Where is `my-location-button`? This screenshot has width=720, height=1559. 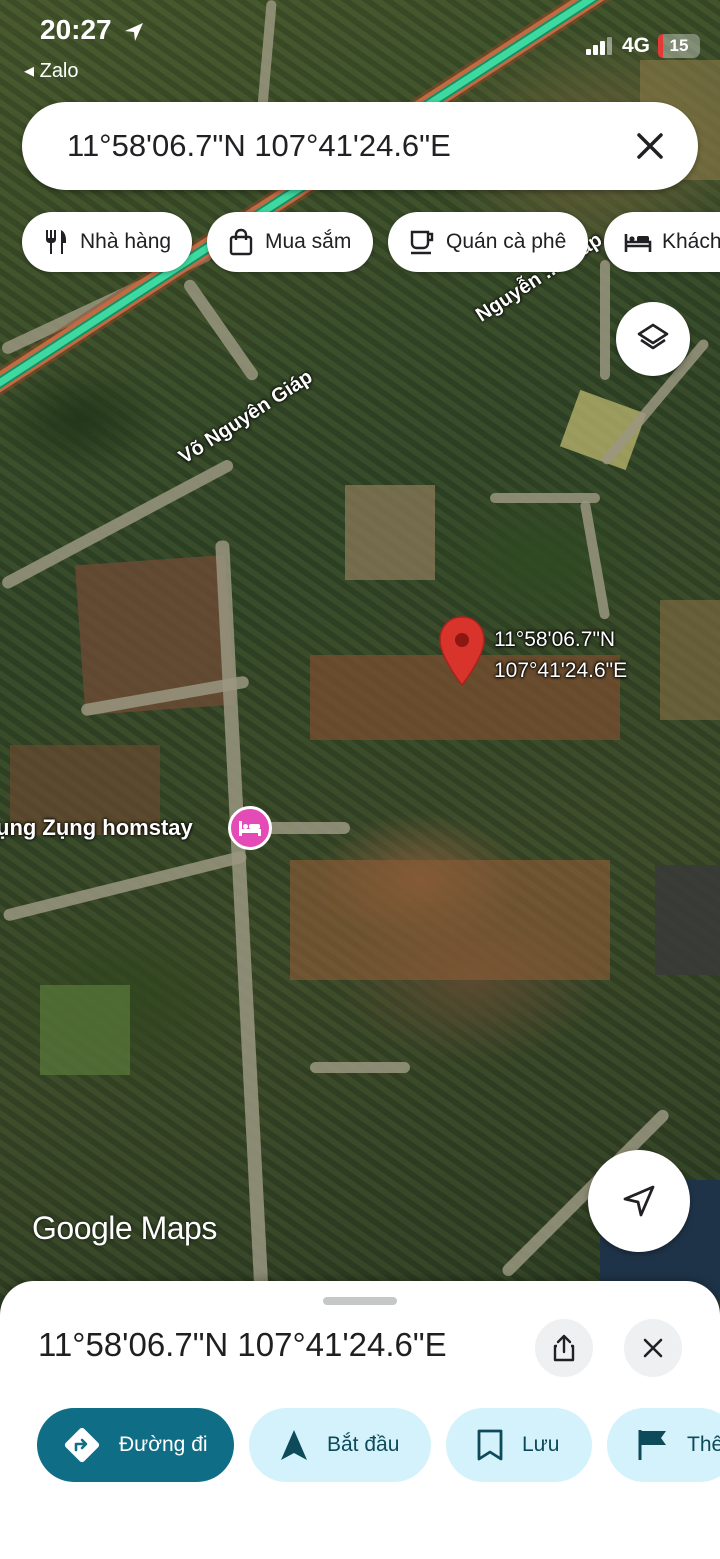 my-location-button is located at coordinates (639, 1201).